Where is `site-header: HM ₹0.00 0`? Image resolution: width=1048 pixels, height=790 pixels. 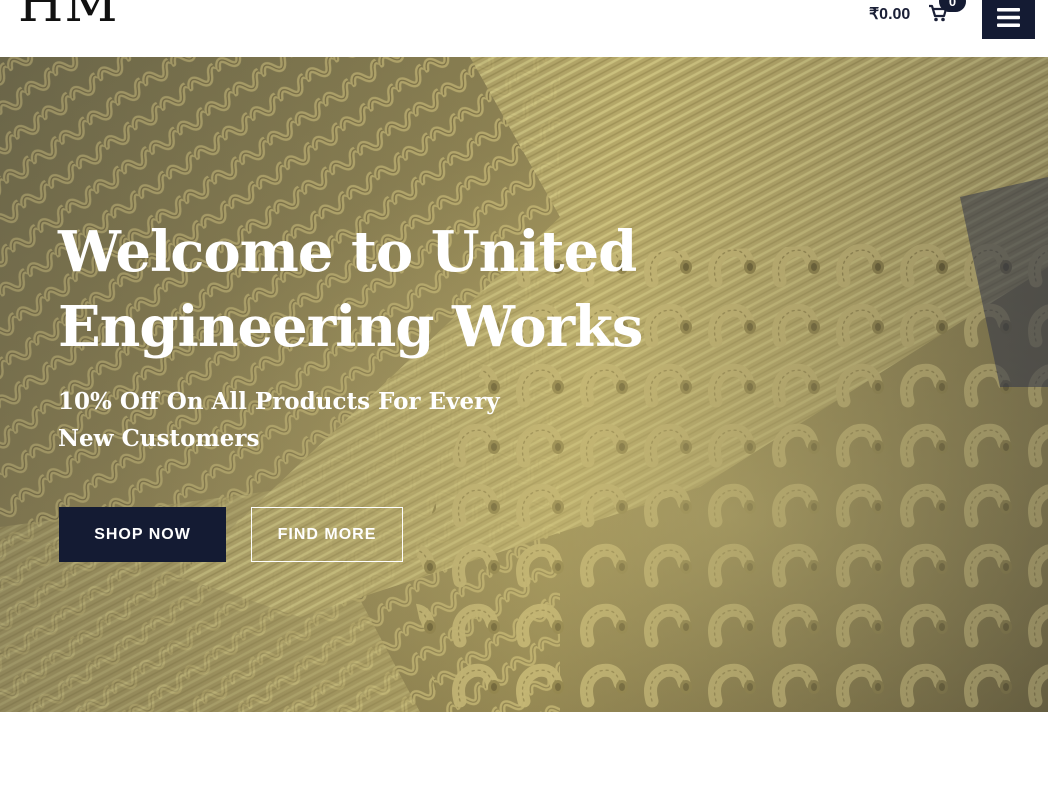 site-header: HM ₹0.00 0 is located at coordinates (524, 28).